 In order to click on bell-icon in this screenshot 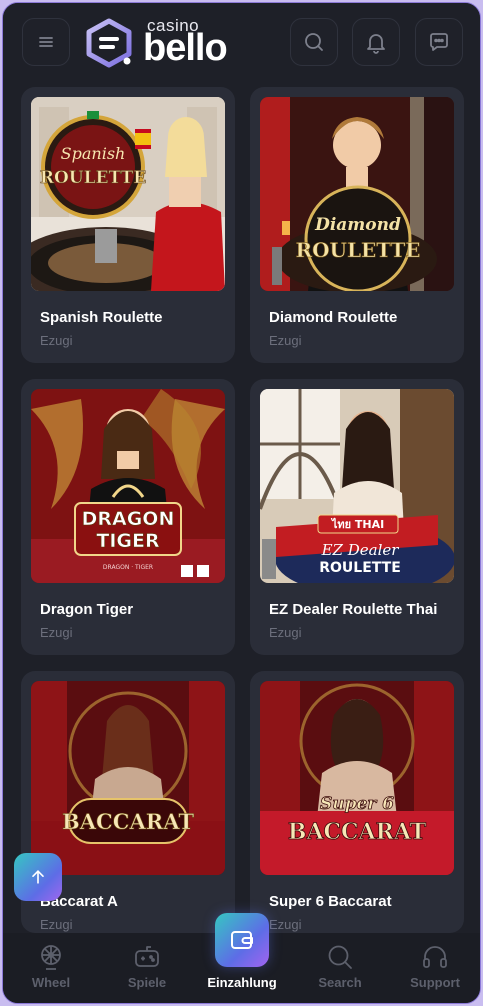, I will do `click(376, 44)`.